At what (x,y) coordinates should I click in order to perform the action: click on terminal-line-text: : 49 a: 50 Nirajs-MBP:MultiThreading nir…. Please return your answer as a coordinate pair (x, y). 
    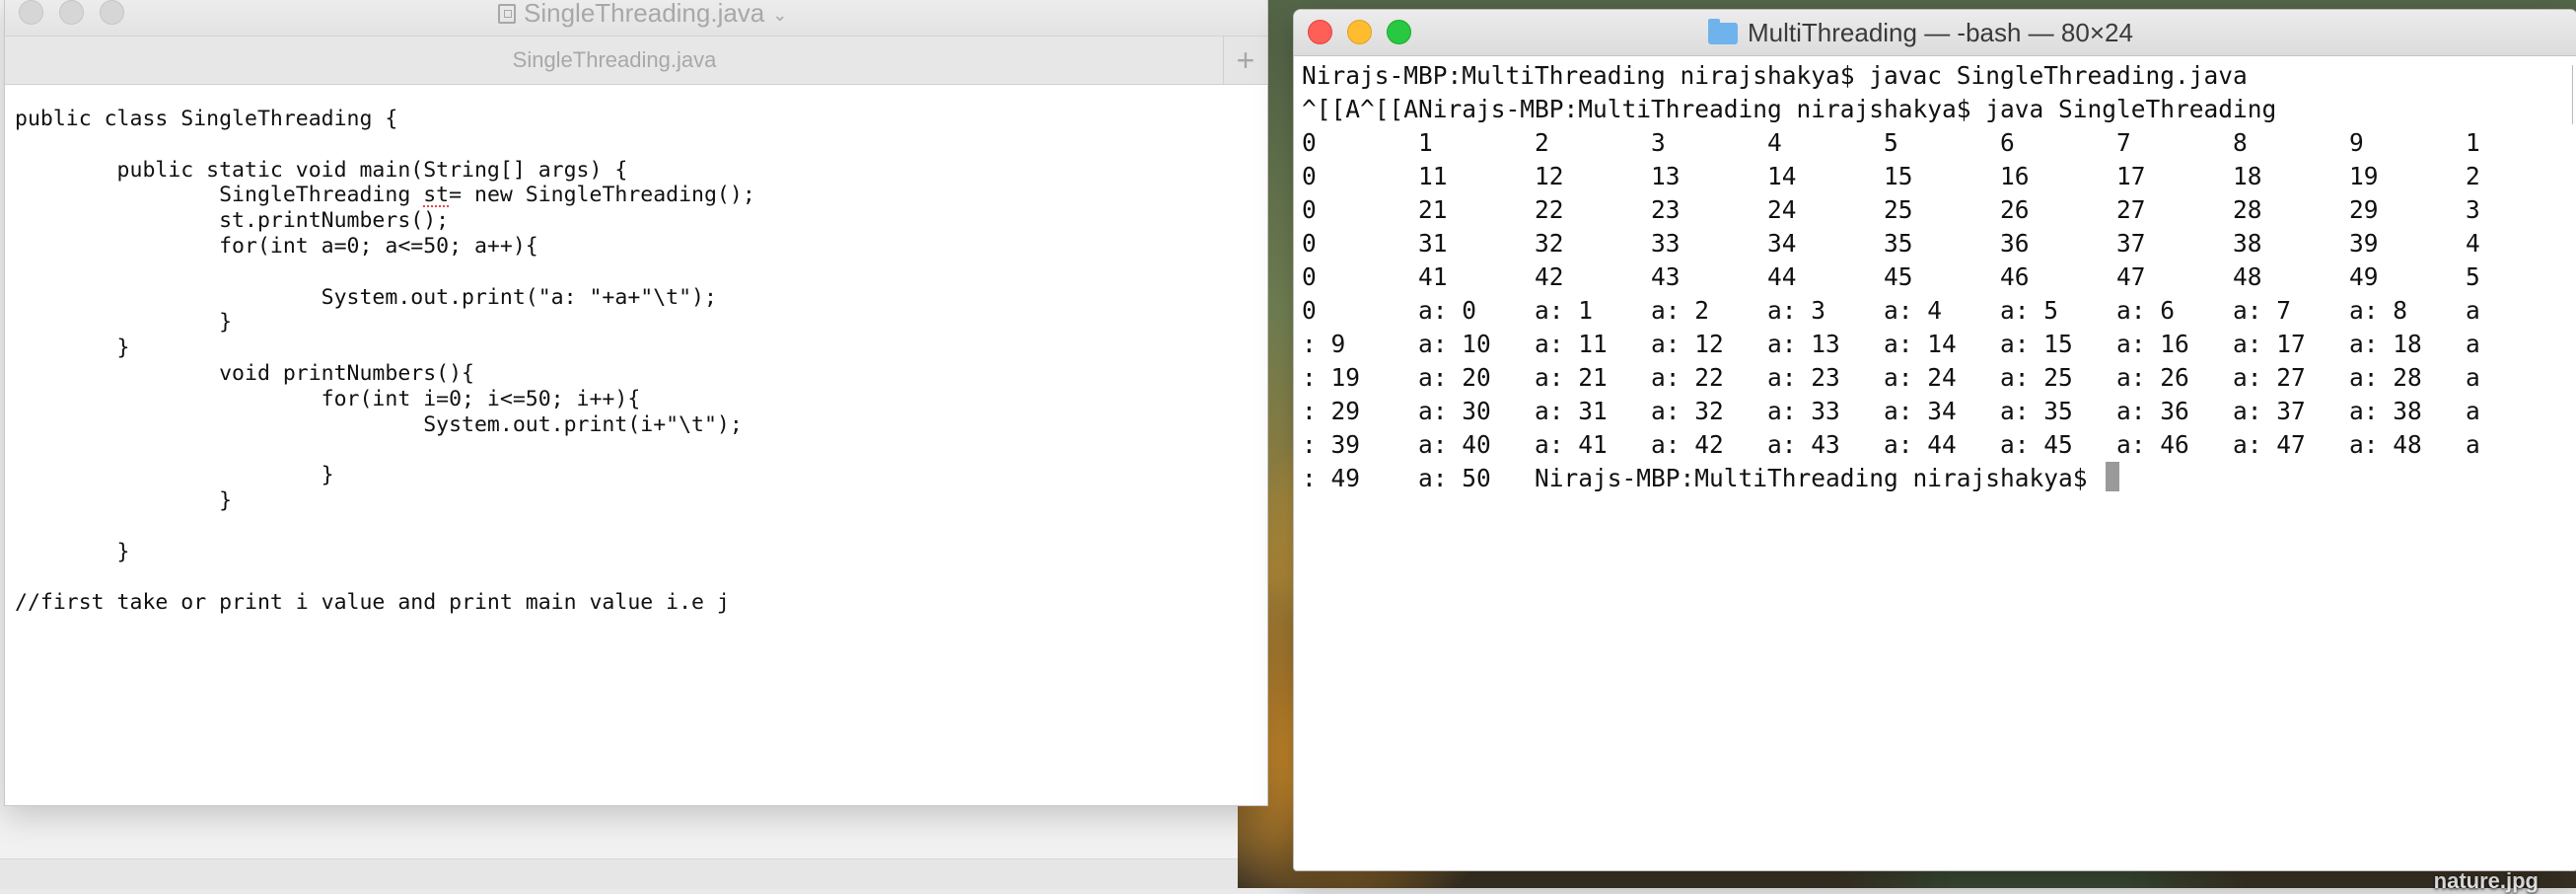
    Looking at the image, I should click on (1702, 478).